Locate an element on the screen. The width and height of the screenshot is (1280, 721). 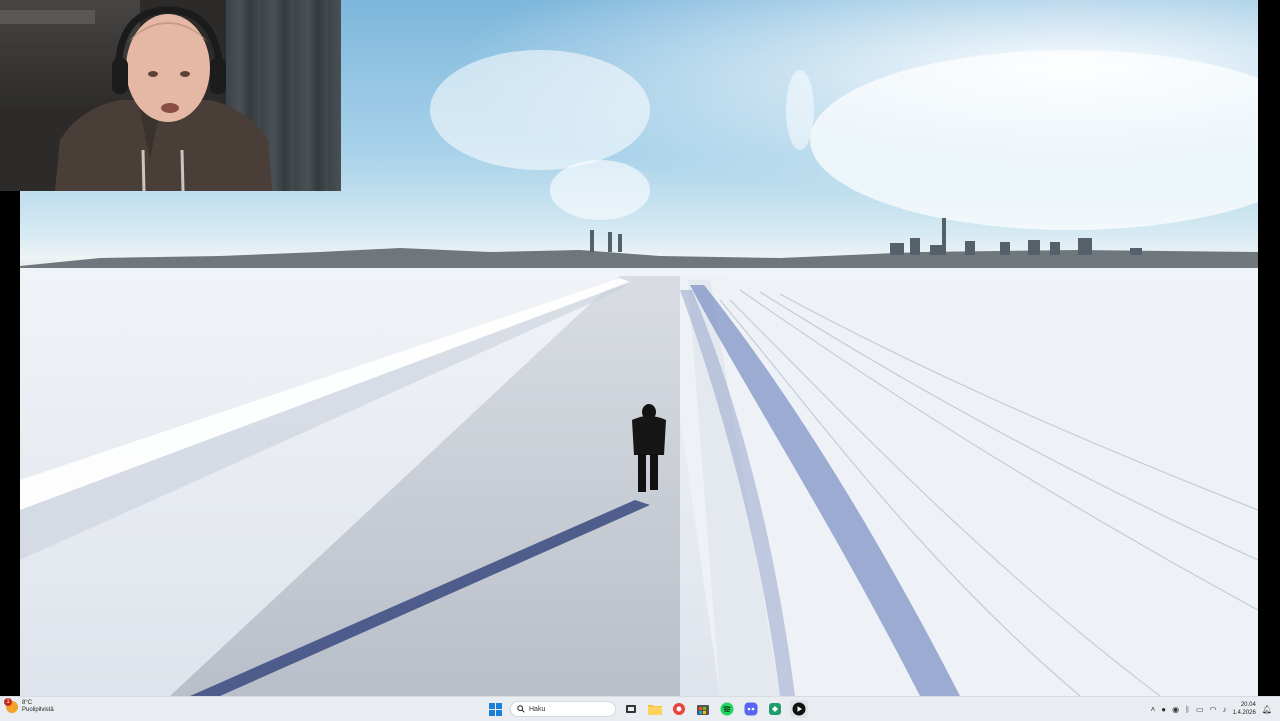
taskbar-pinned-apps: Haku is located at coordinates (647, 709).